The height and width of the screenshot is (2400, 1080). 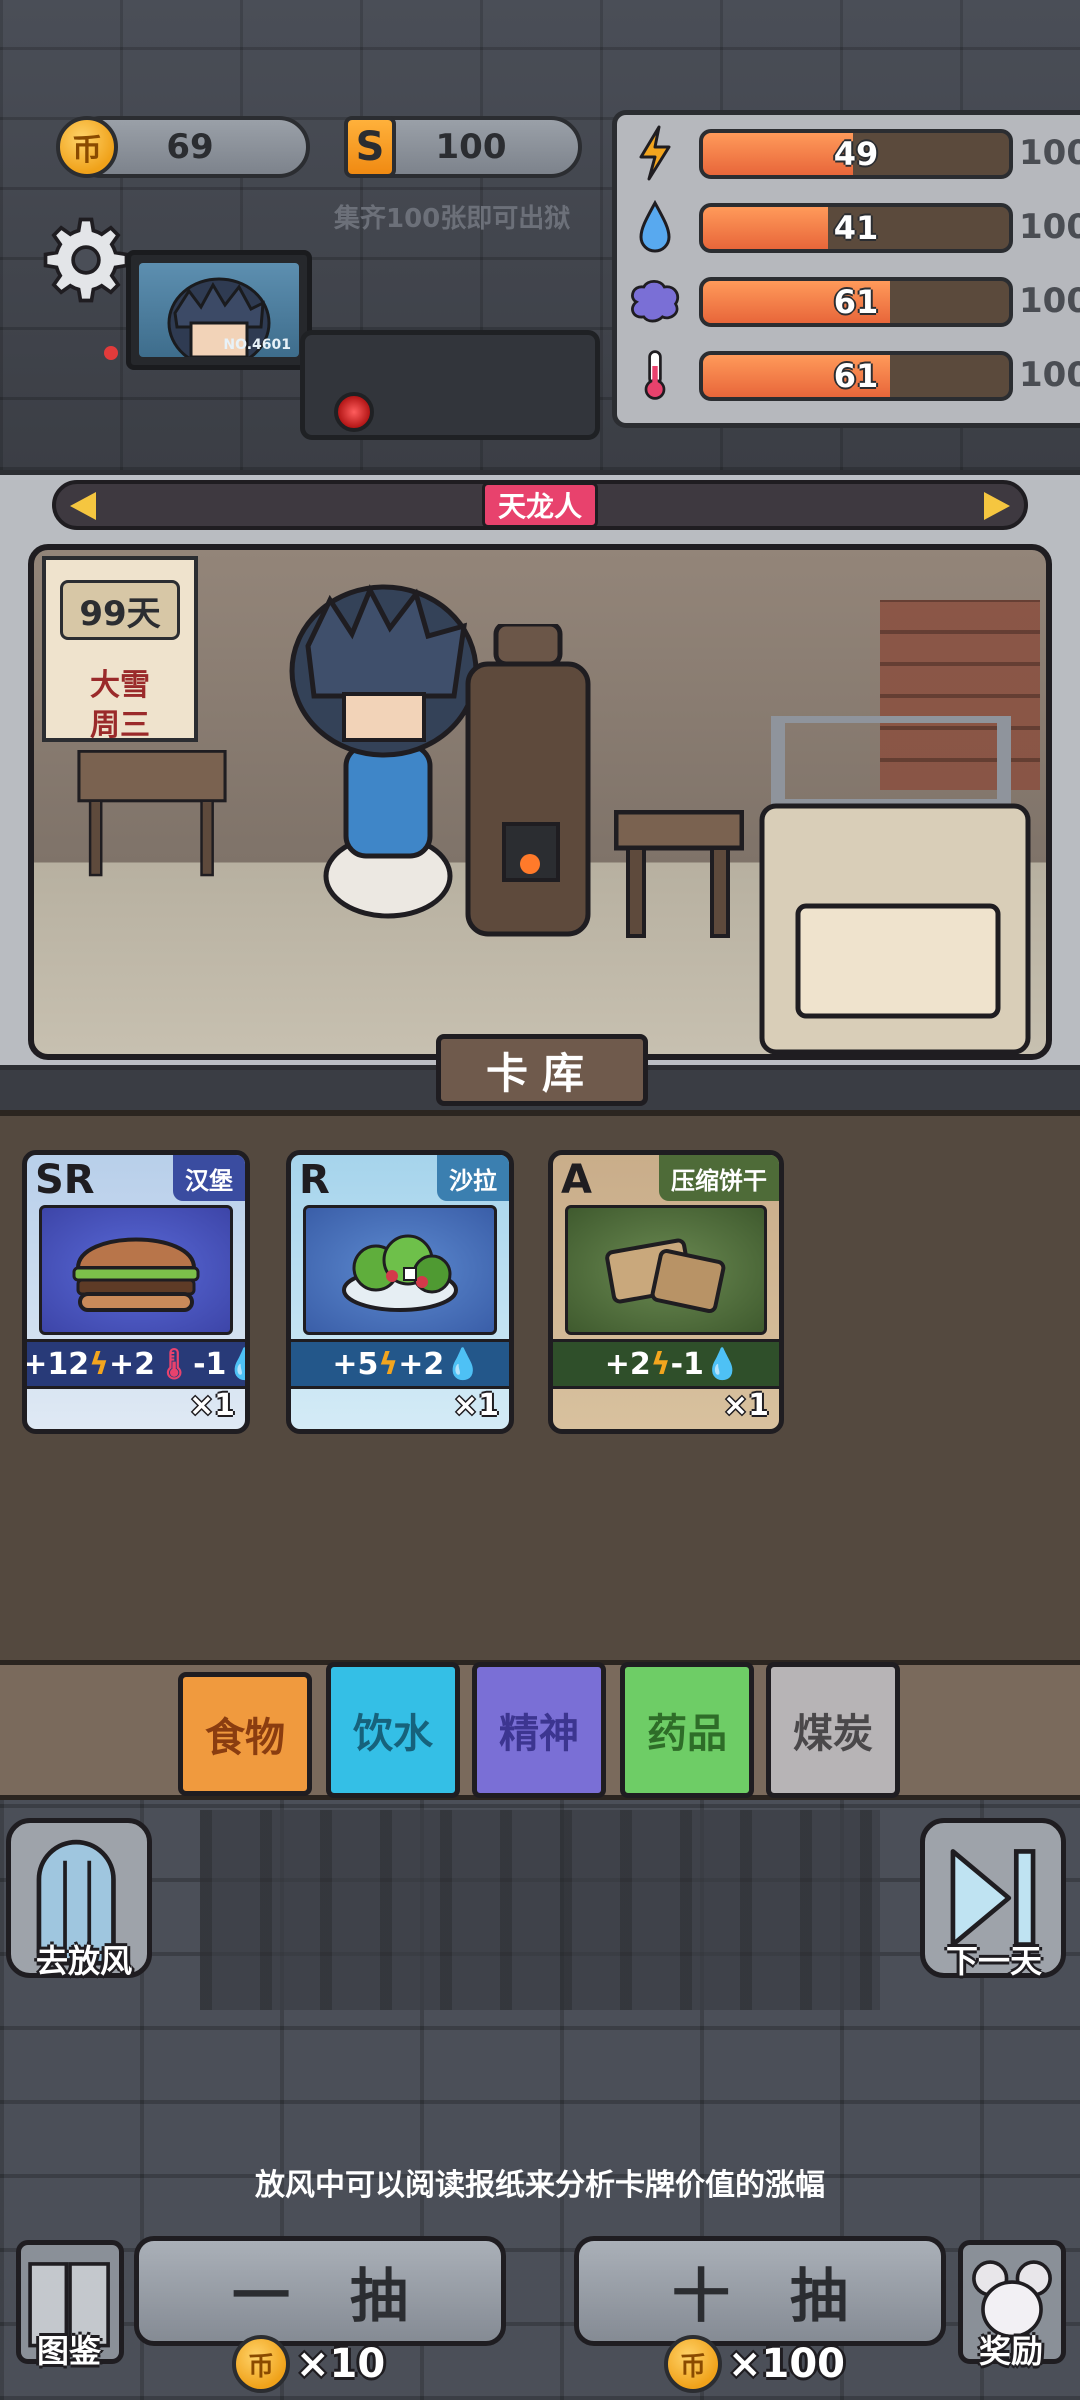 What do you see at coordinates (378, 751) in the screenshot?
I see `prisoner-character` at bounding box center [378, 751].